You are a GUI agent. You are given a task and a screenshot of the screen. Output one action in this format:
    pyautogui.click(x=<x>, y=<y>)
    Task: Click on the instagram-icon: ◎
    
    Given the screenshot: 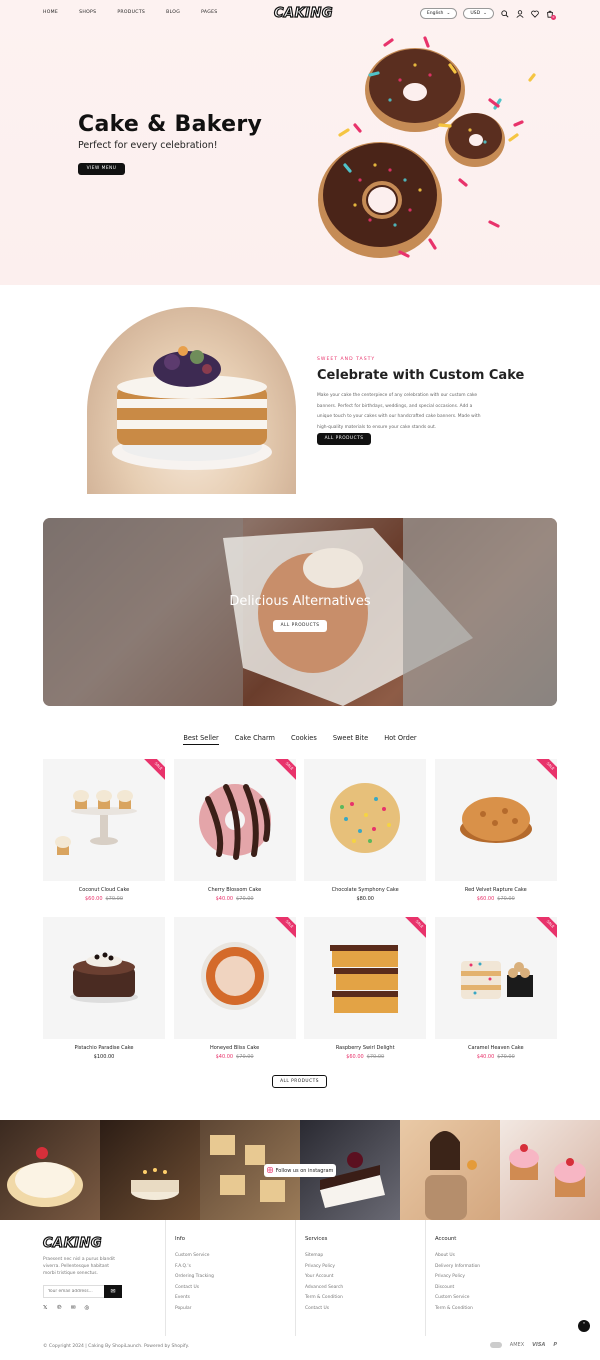 What is the action you would take?
    pyautogui.click(x=87, y=1308)
    